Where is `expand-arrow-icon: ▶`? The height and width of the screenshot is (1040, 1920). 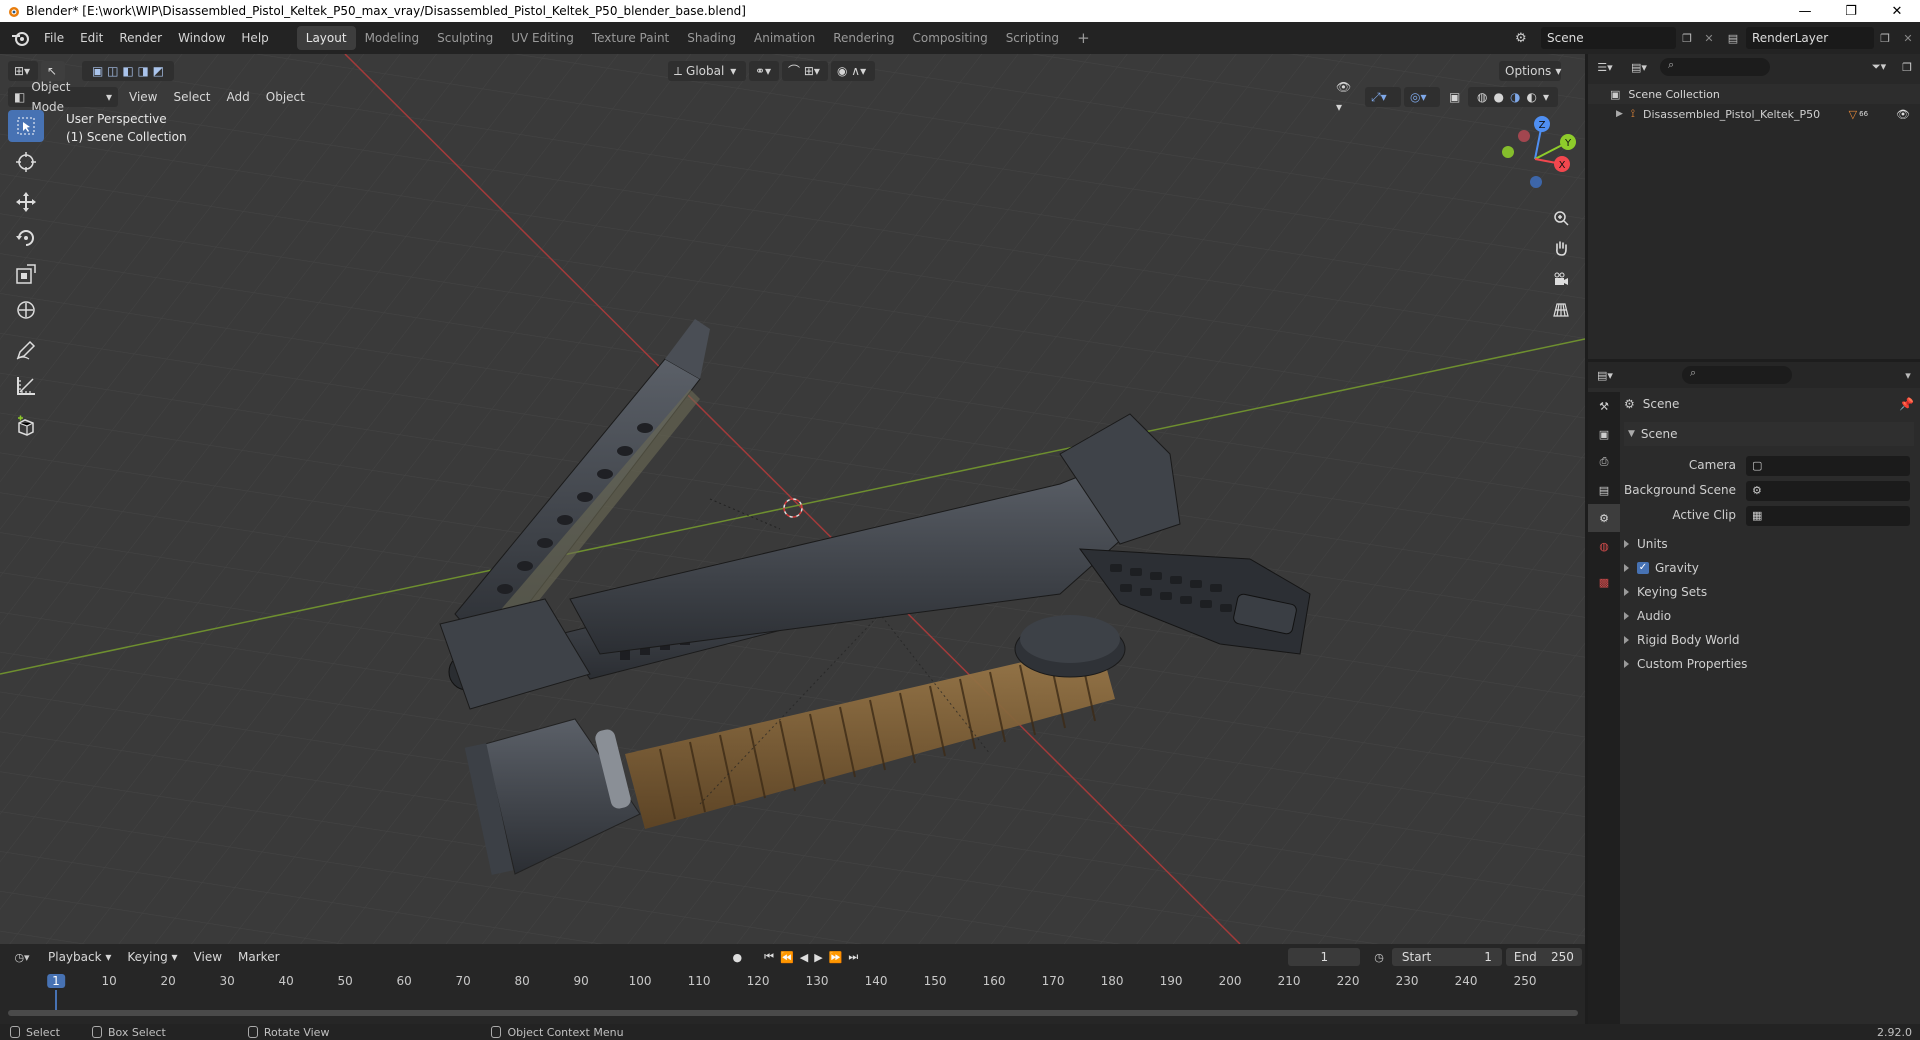
expand-arrow-icon: ▶ is located at coordinates (1619, 114).